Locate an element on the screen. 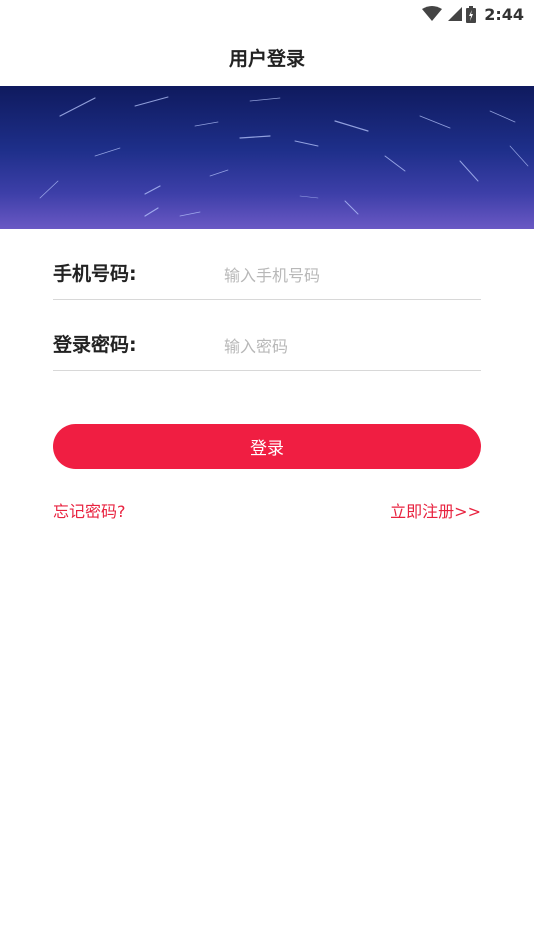 Image resolution: width=534 pixels, height=950 pixels. star-trails-graphic is located at coordinates (284, 156).